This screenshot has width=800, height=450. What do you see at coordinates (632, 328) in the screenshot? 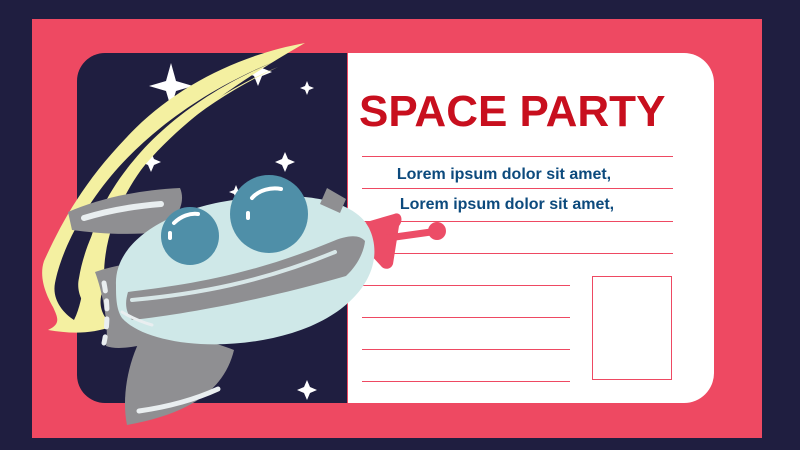
I see `photo-frame` at bounding box center [632, 328].